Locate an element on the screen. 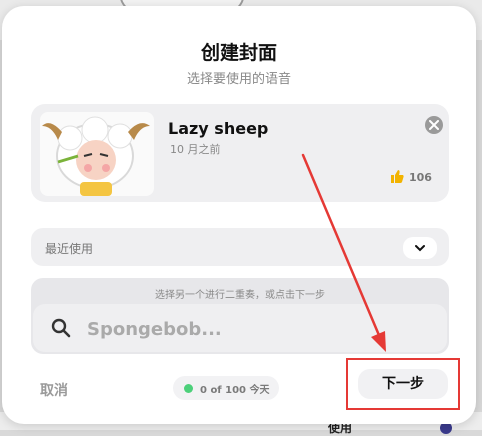 This screenshot has width=482, height=436. search-input is located at coordinates (252, 329).